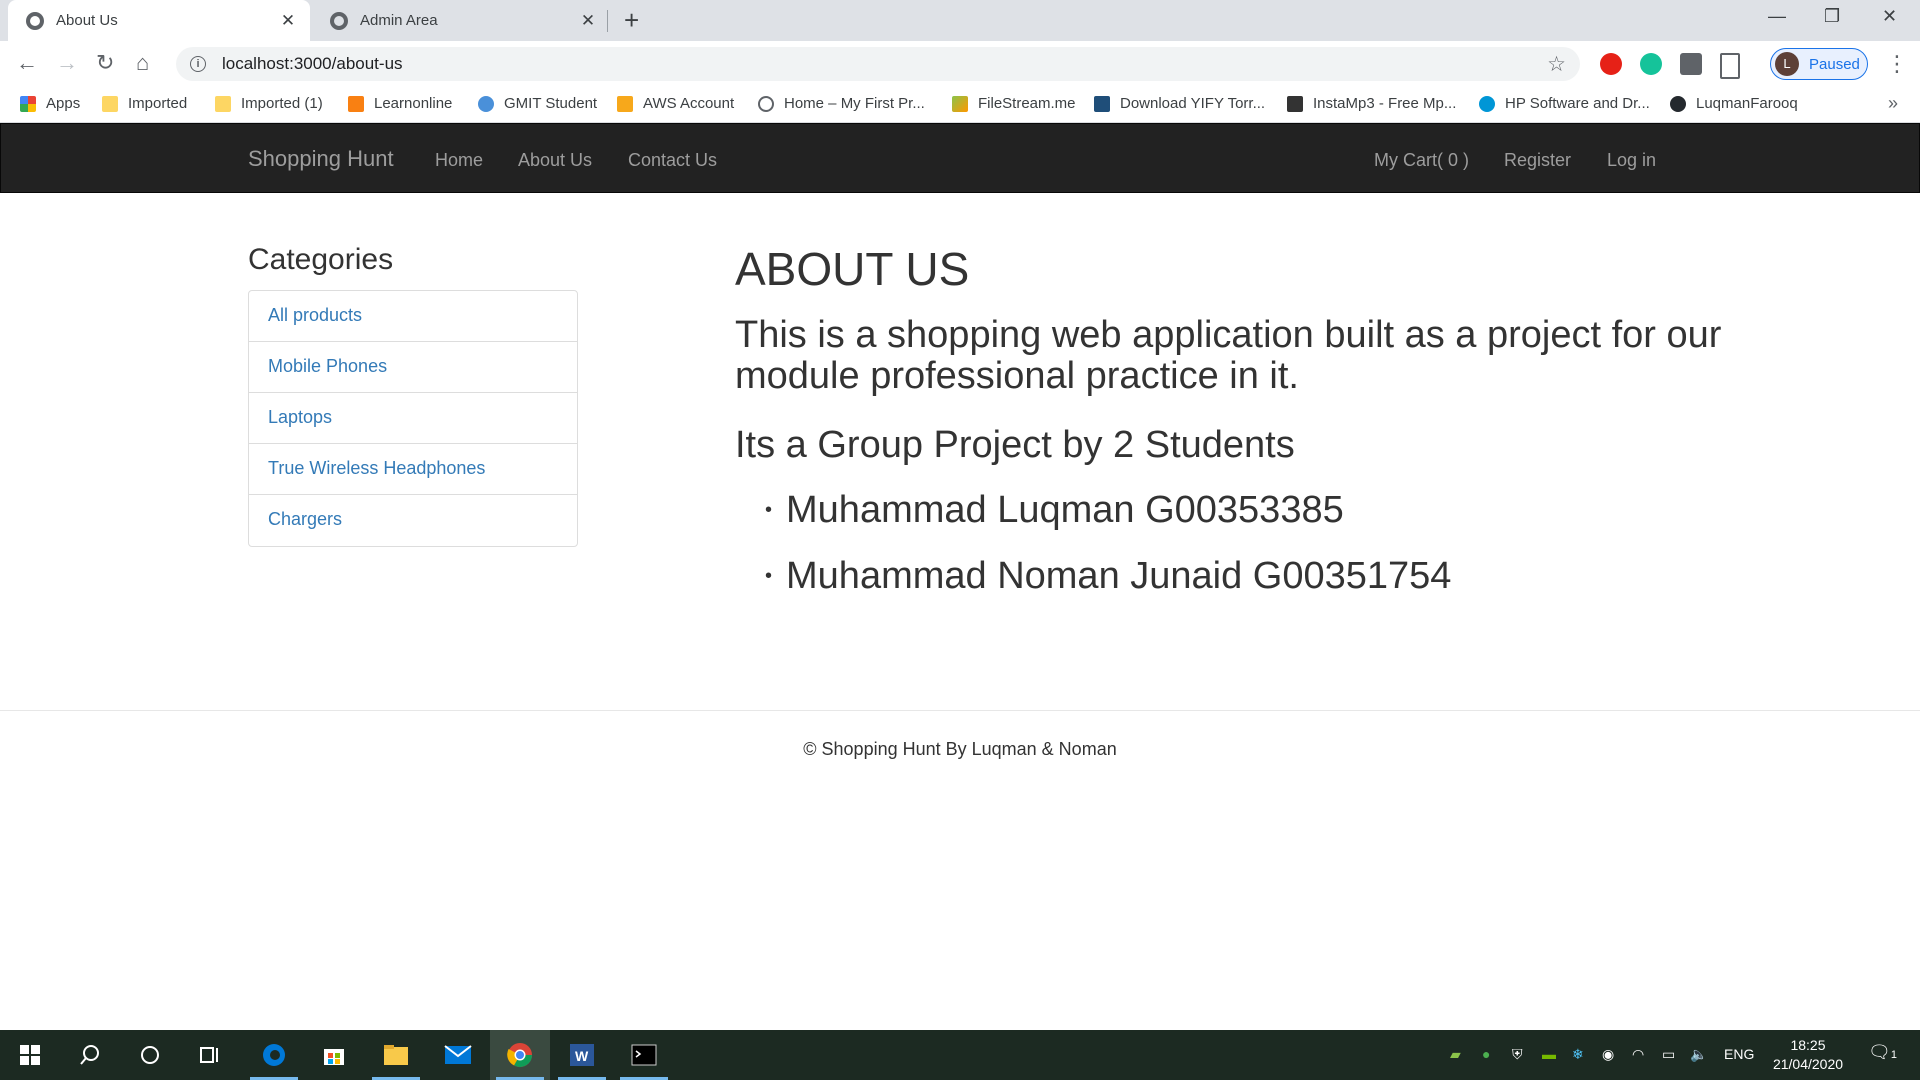 The height and width of the screenshot is (1080, 1920). Describe the element at coordinates (399, 20) in the screenshot. I see `tab-title: Admin Area` at that location.